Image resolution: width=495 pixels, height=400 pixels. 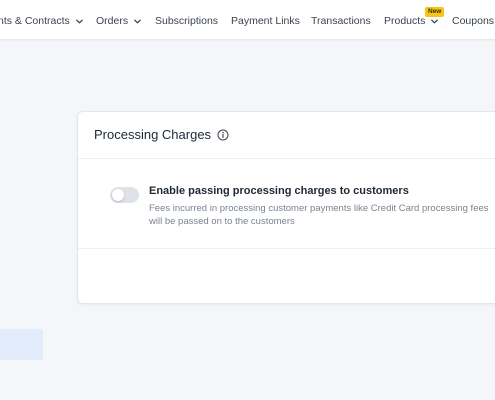 I want to click on nav-item-label: Payment Links, so click(x=265, y=21).